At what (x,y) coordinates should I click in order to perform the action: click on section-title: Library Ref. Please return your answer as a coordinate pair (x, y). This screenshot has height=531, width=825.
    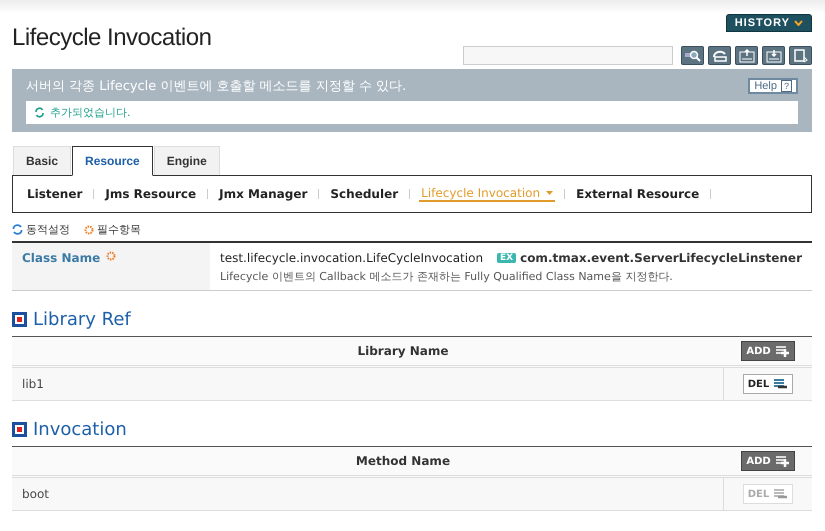
    Looking at the image, I should click on (82, 319).